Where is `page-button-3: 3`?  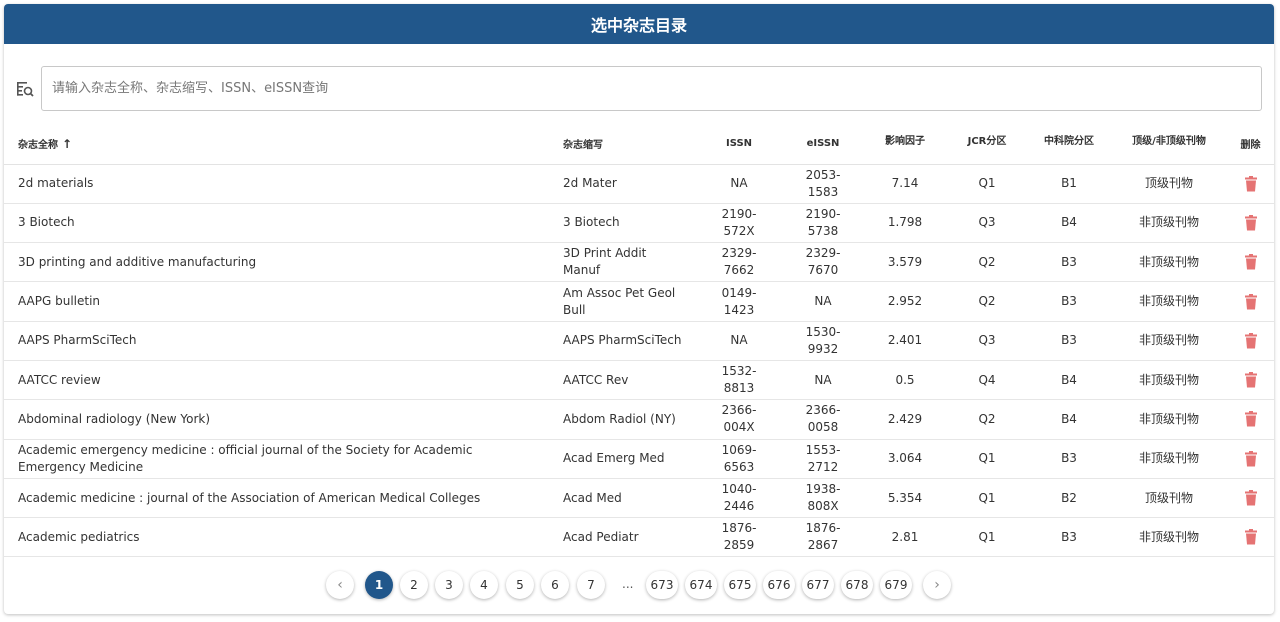 page-button-3: 3 is located at coordinates (449, 585).